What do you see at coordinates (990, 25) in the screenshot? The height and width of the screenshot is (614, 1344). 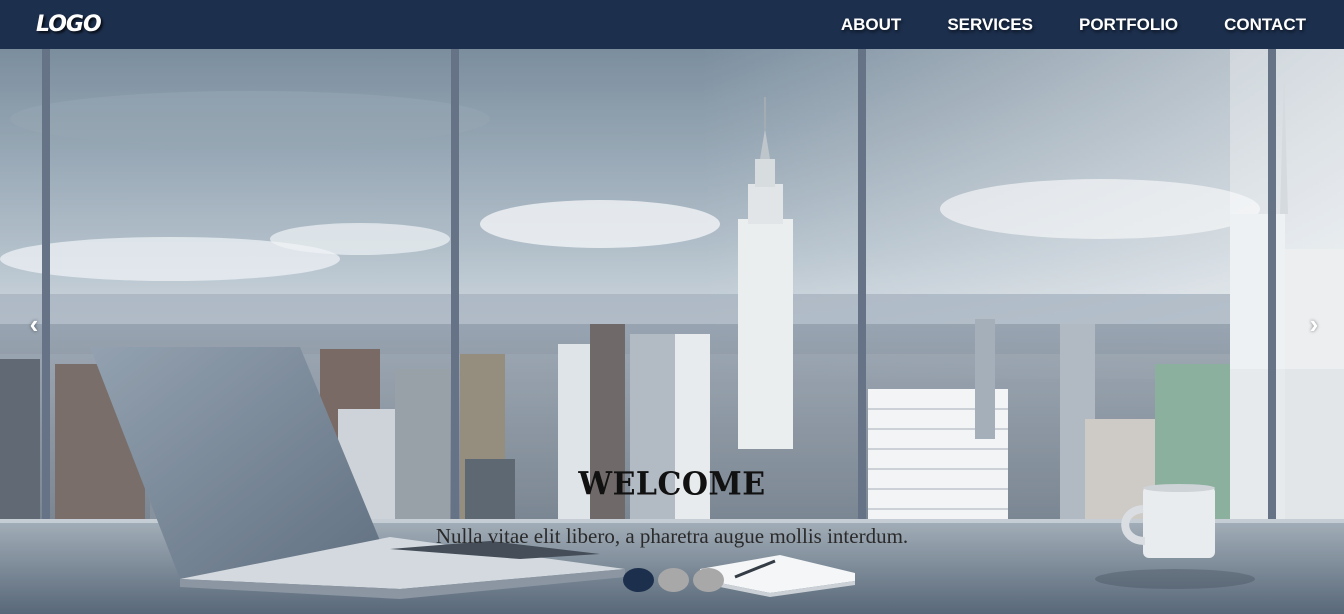 I see `nav-link-services: SERVICES` at bounding box center [990, 25].